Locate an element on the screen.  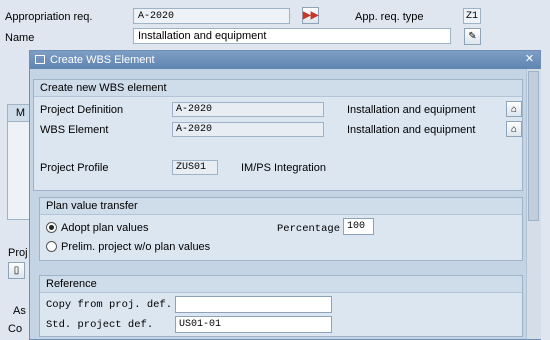
window-icon is located at coordinates (40, 59).